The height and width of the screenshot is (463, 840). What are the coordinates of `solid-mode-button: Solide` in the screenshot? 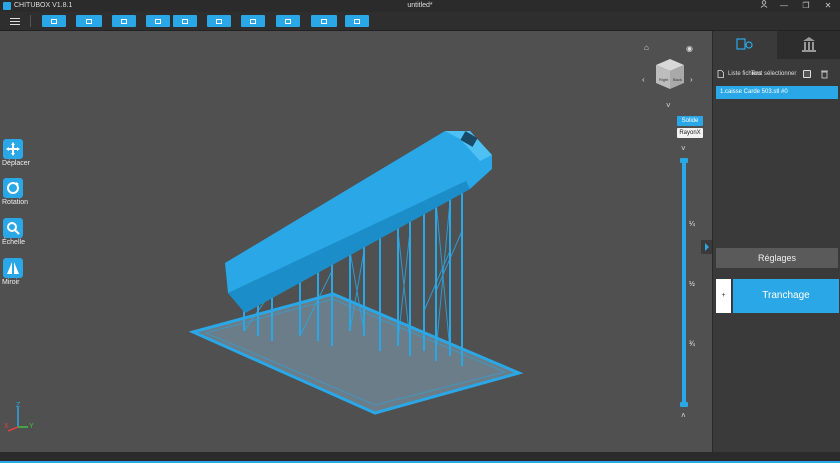 It's located at (690, 121).